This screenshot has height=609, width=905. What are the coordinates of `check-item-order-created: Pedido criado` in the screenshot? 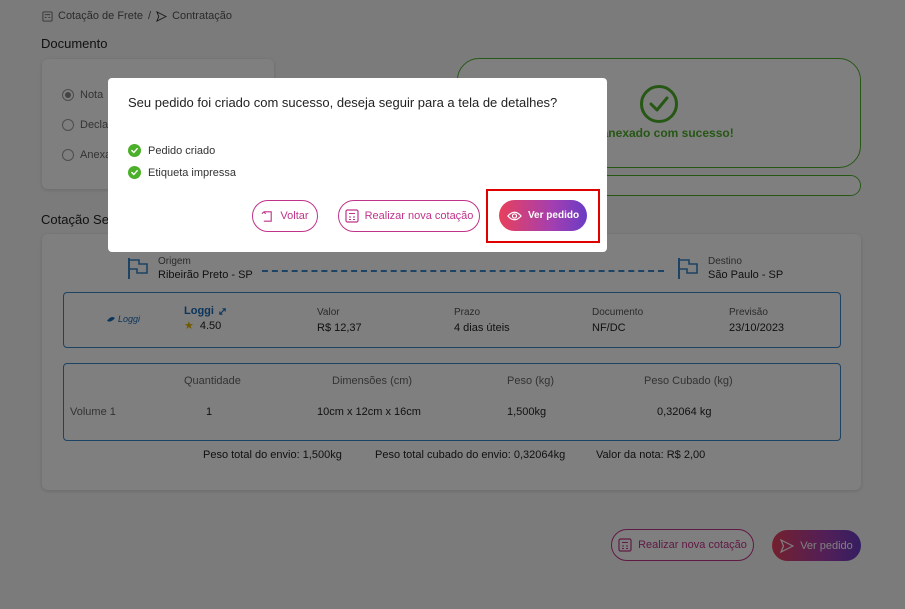 It's located at (171, 150).